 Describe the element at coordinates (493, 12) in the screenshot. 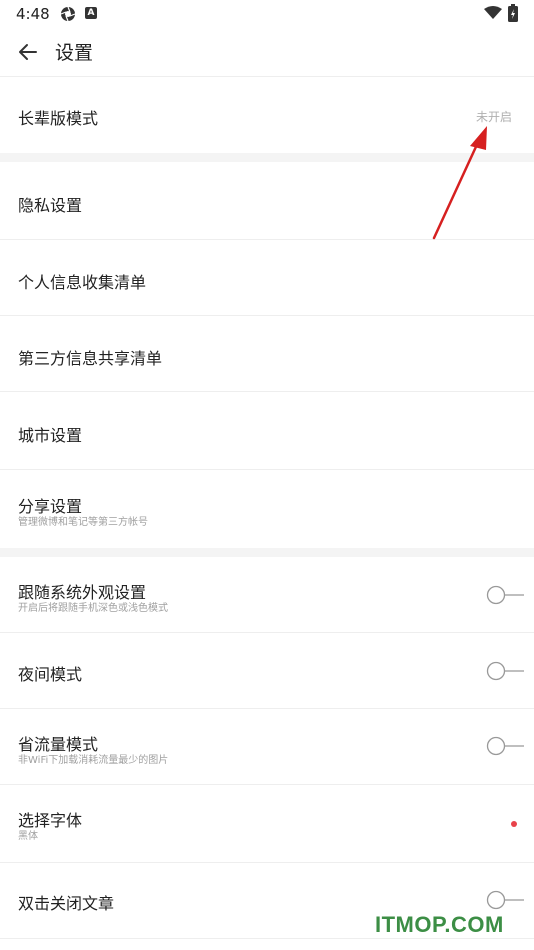

I see `wifi-icon` at that location.